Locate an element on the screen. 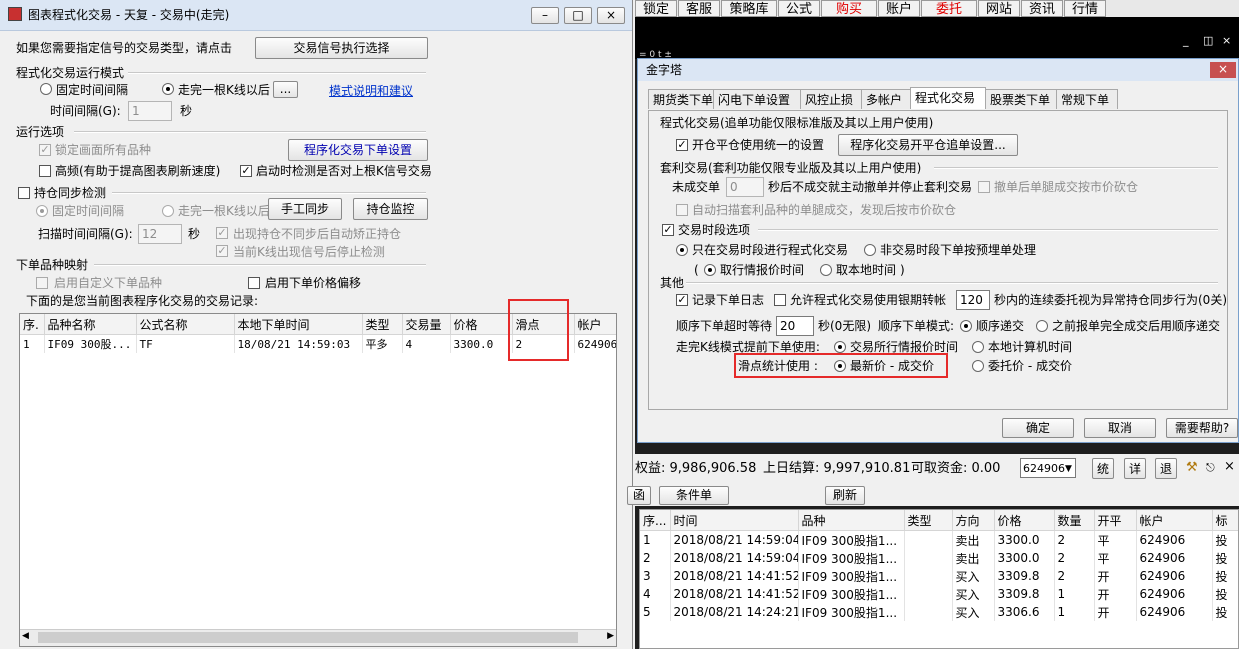  toolbar-news: 资讯 is located at coordinates (1042, 8).